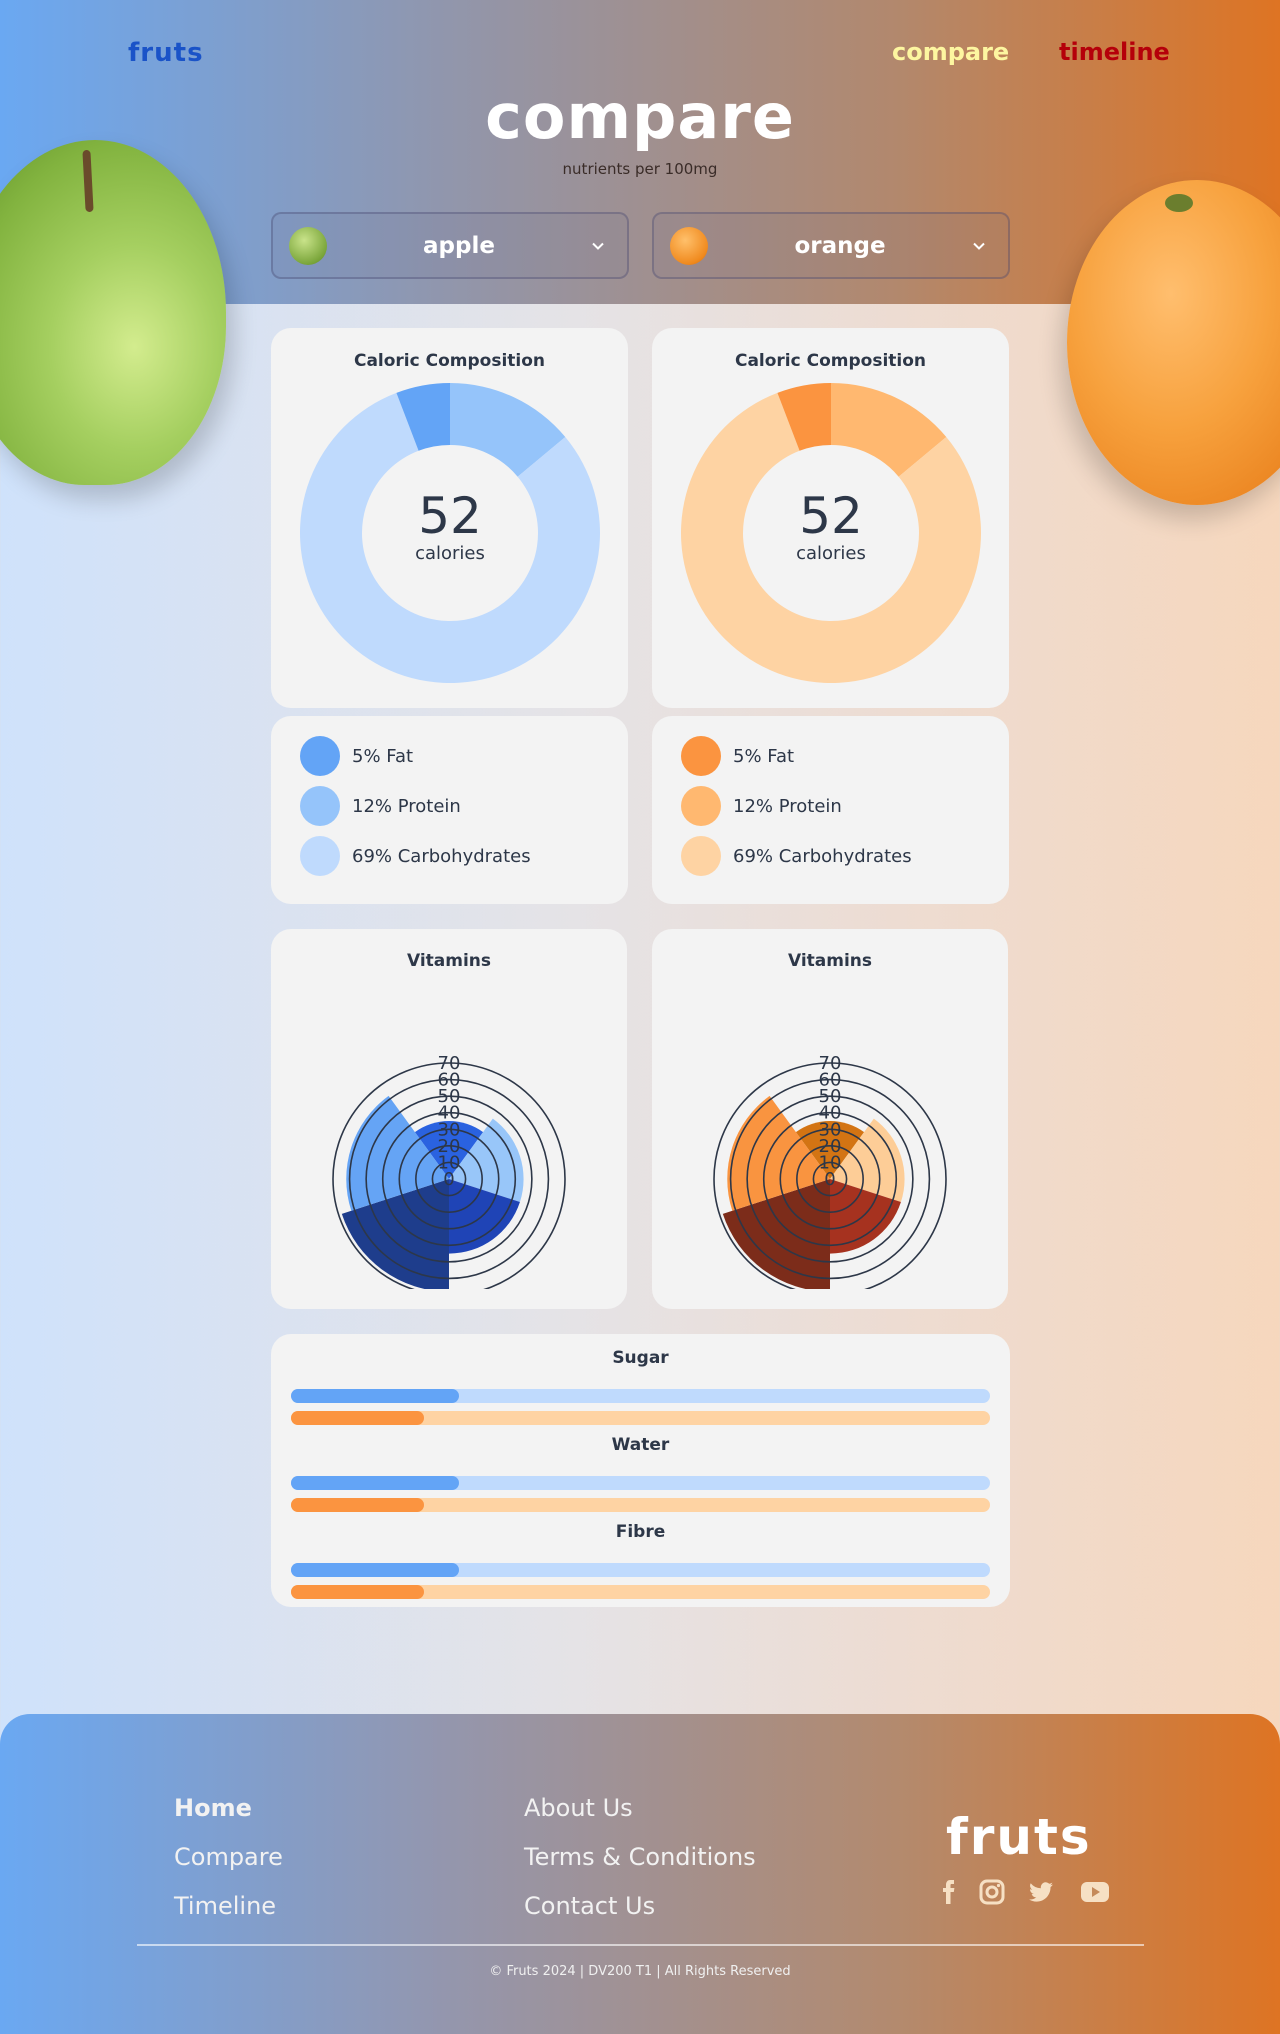  I want to click on footer-link-about: About Us, so click(578, 1808).